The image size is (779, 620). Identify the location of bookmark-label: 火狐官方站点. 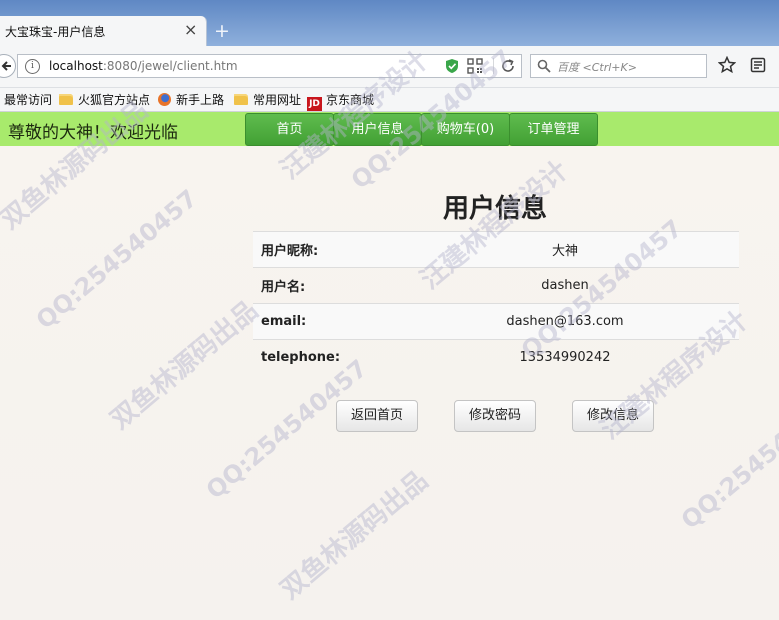
(114, 100).